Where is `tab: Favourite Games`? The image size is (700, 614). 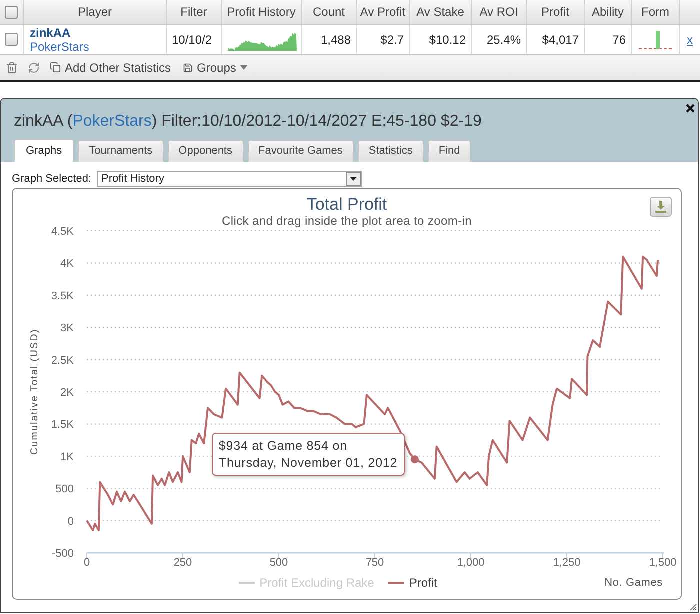 tab: Favourite Games is located at coordinates (301, 151).